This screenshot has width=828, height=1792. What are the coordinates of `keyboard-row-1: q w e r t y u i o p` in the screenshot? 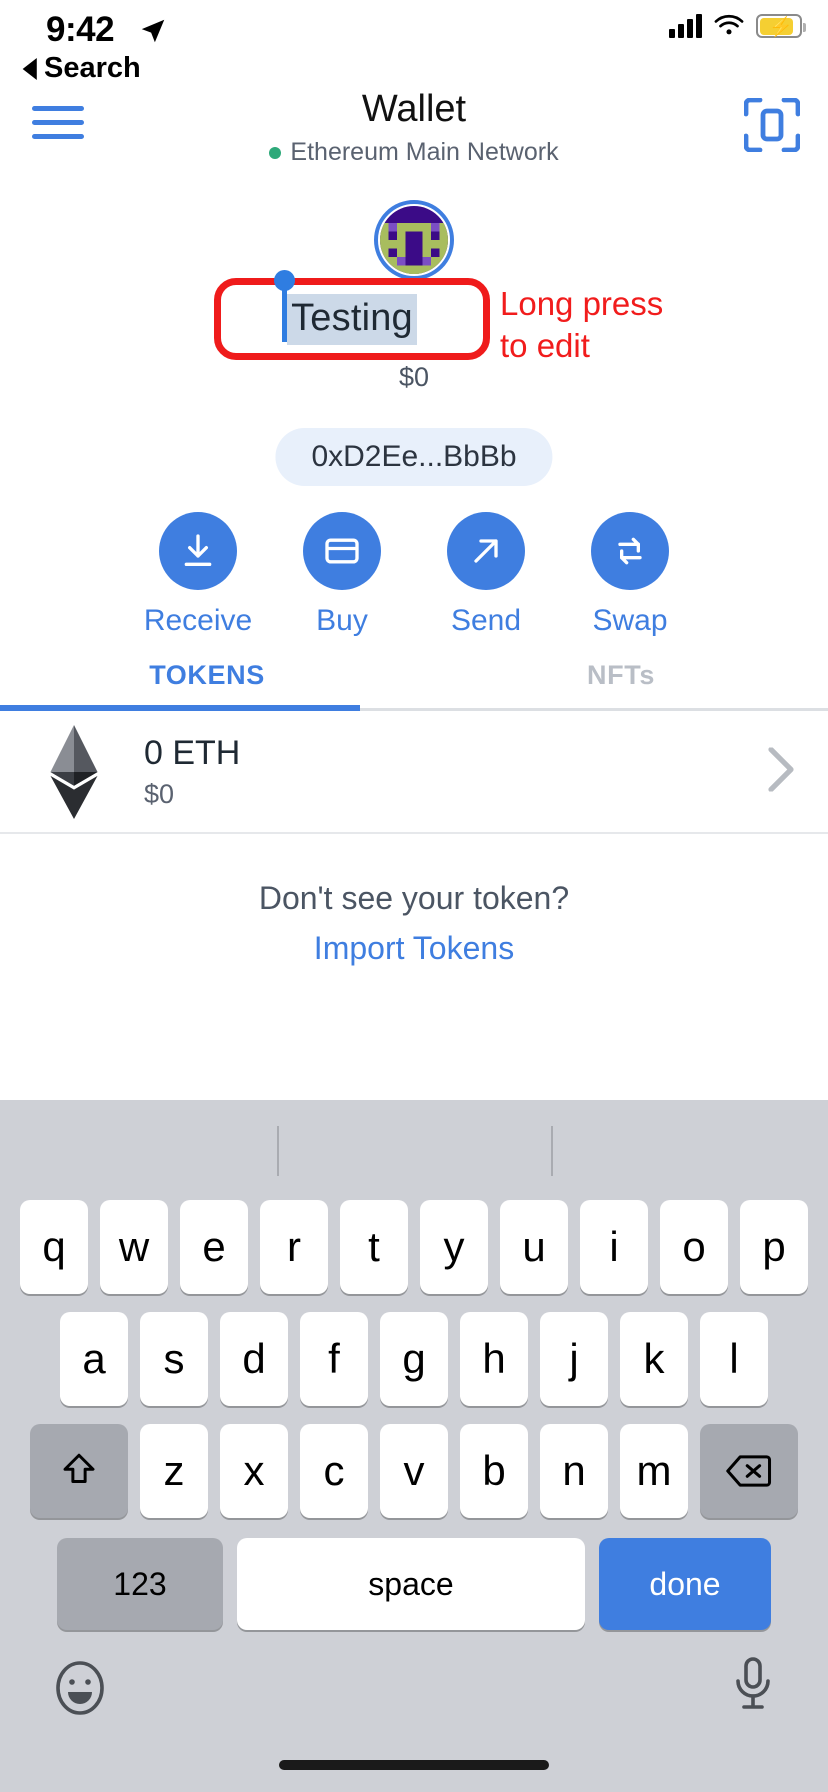 It's located at (414, 1247).